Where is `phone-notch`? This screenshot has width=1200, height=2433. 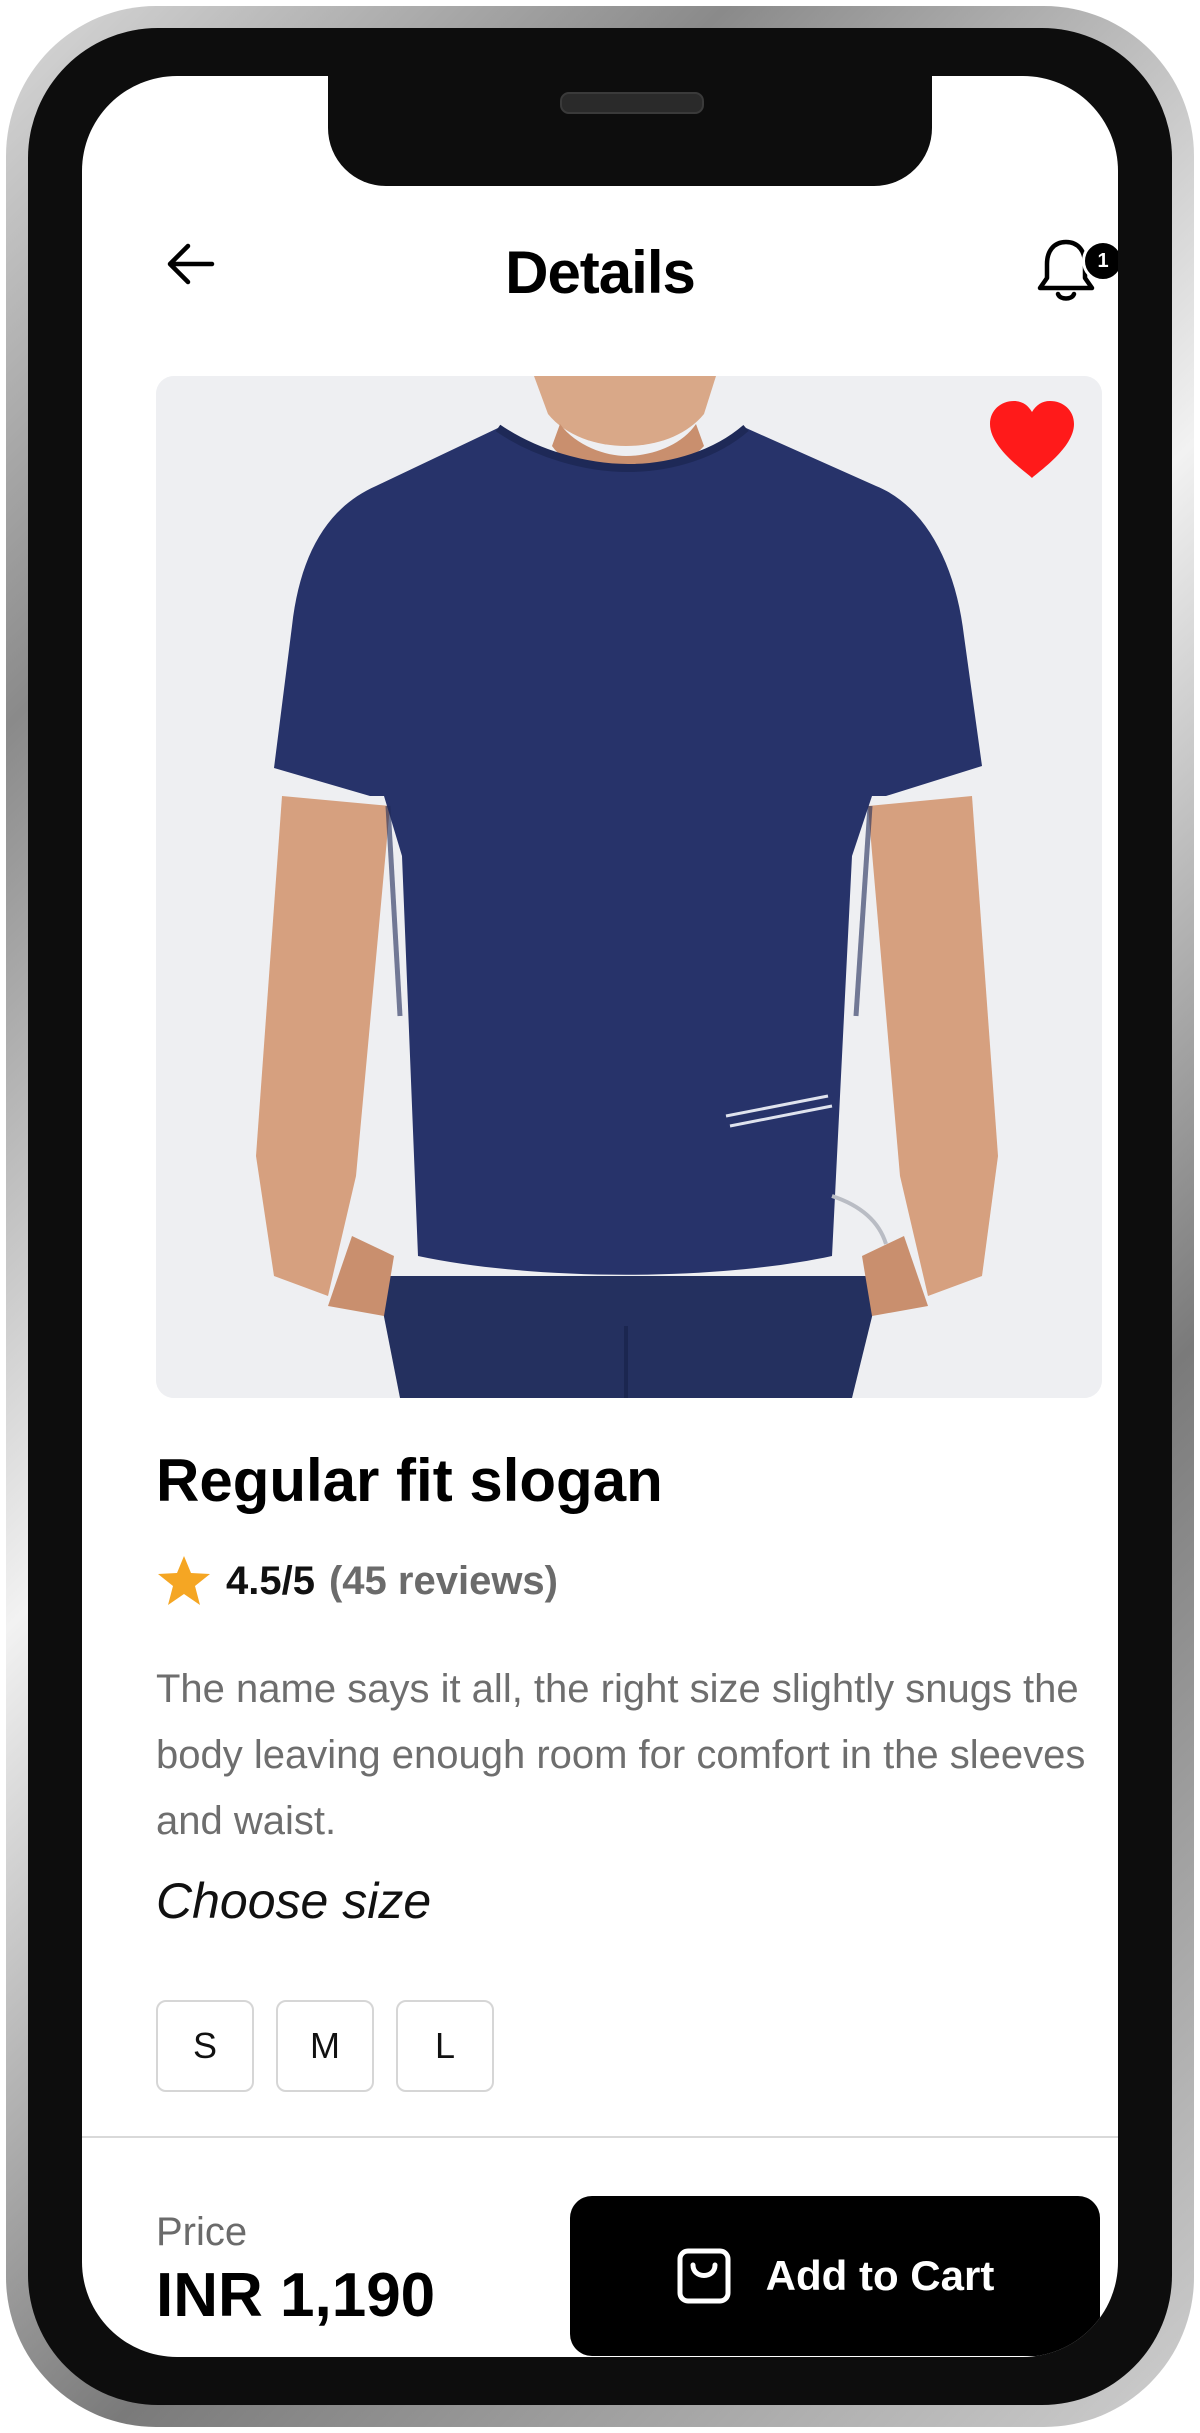
phone-notch is located at coordinates (630, 131).